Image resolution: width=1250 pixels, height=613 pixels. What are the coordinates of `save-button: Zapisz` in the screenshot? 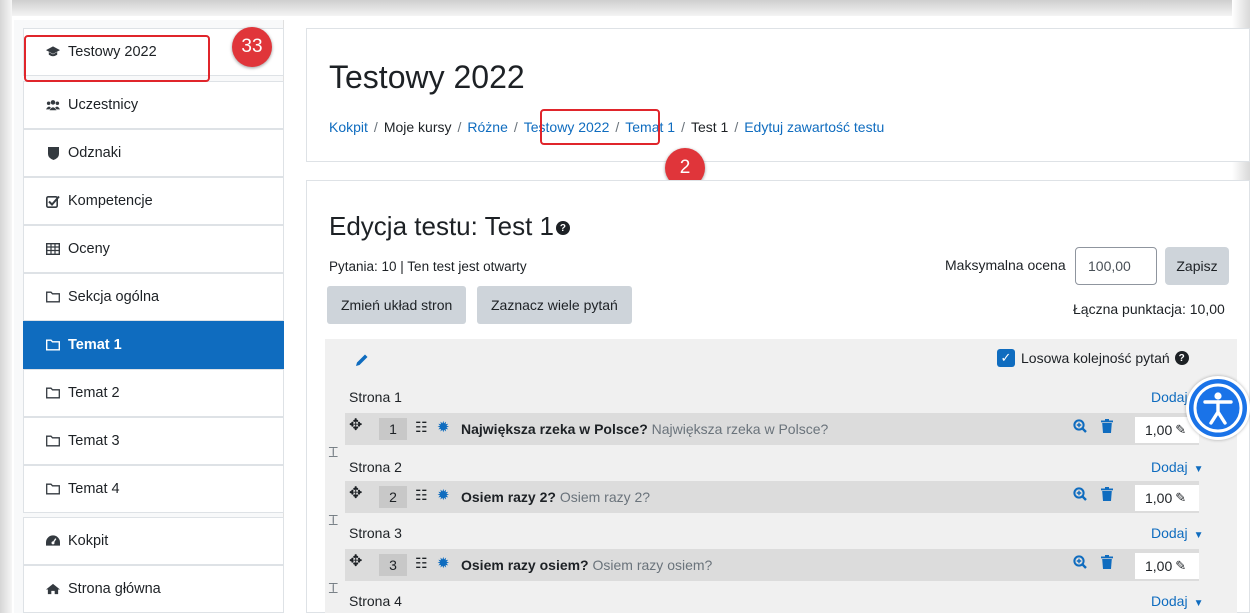 It's located at (1197, 266).